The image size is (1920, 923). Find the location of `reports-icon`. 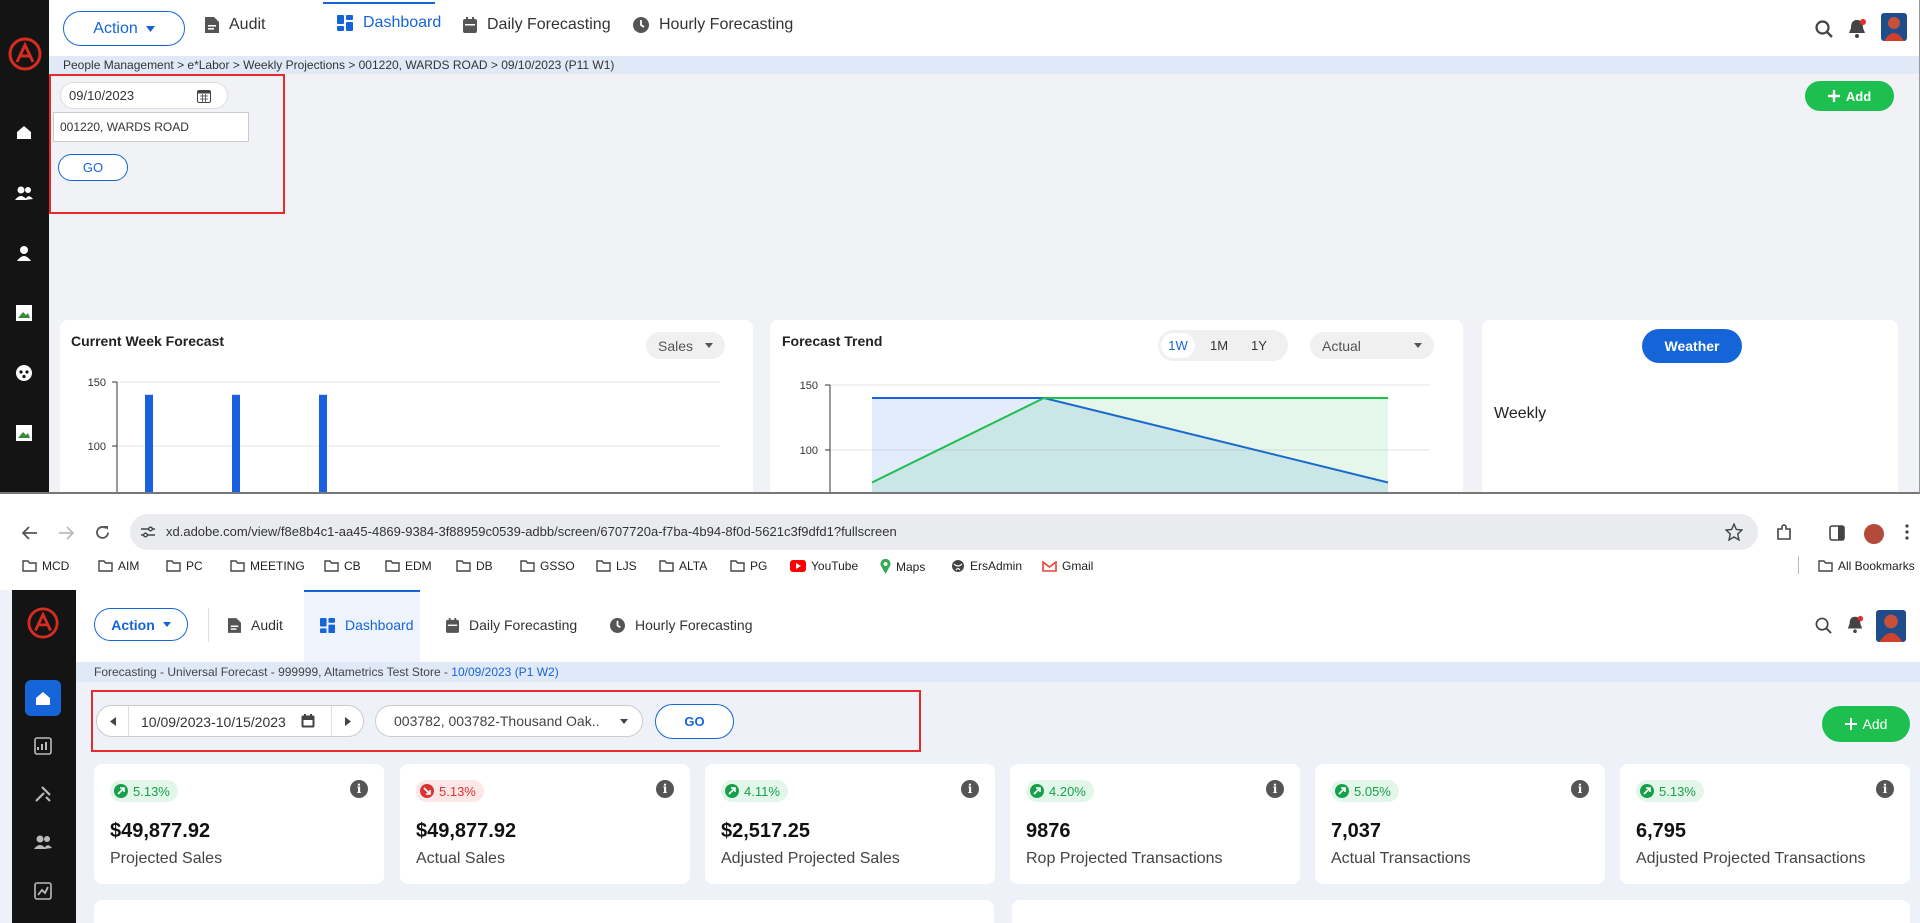

reports-icon is located at coordinates (43, 891).